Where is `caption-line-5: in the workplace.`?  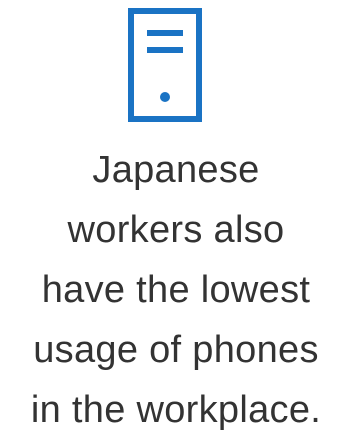
caption-line-5: in the workplace. is located at coordinates (176, 410).